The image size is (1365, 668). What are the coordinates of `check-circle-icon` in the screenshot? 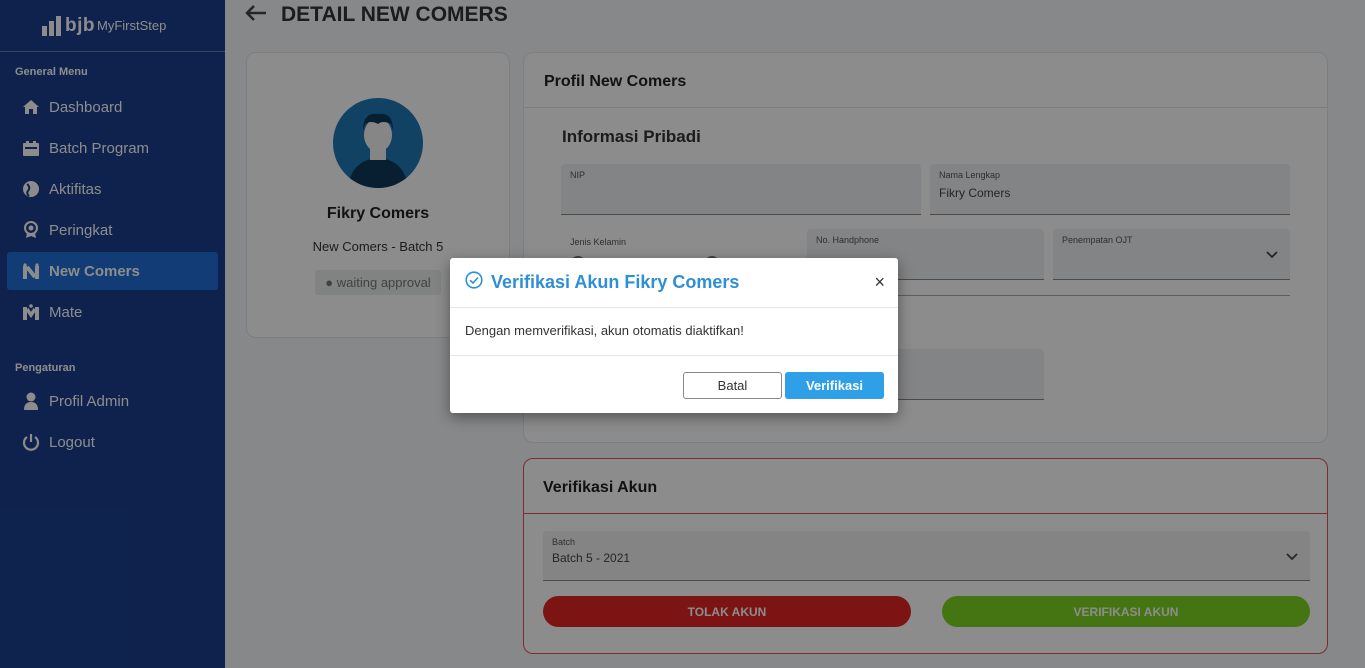 It's located at (474, 282).